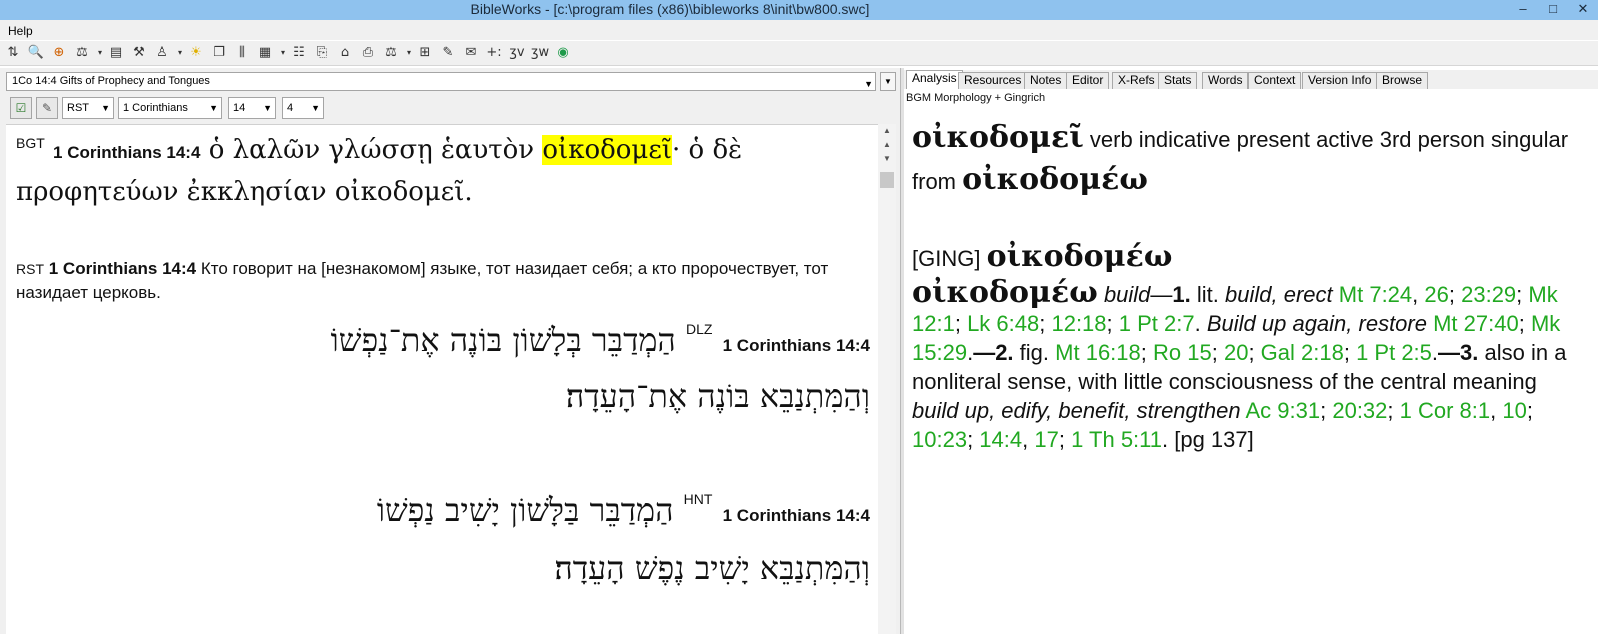  Describe the element at coordinates (1283, 410) in the screenshot. I see `ref-link: Ac 9:31` at that location.